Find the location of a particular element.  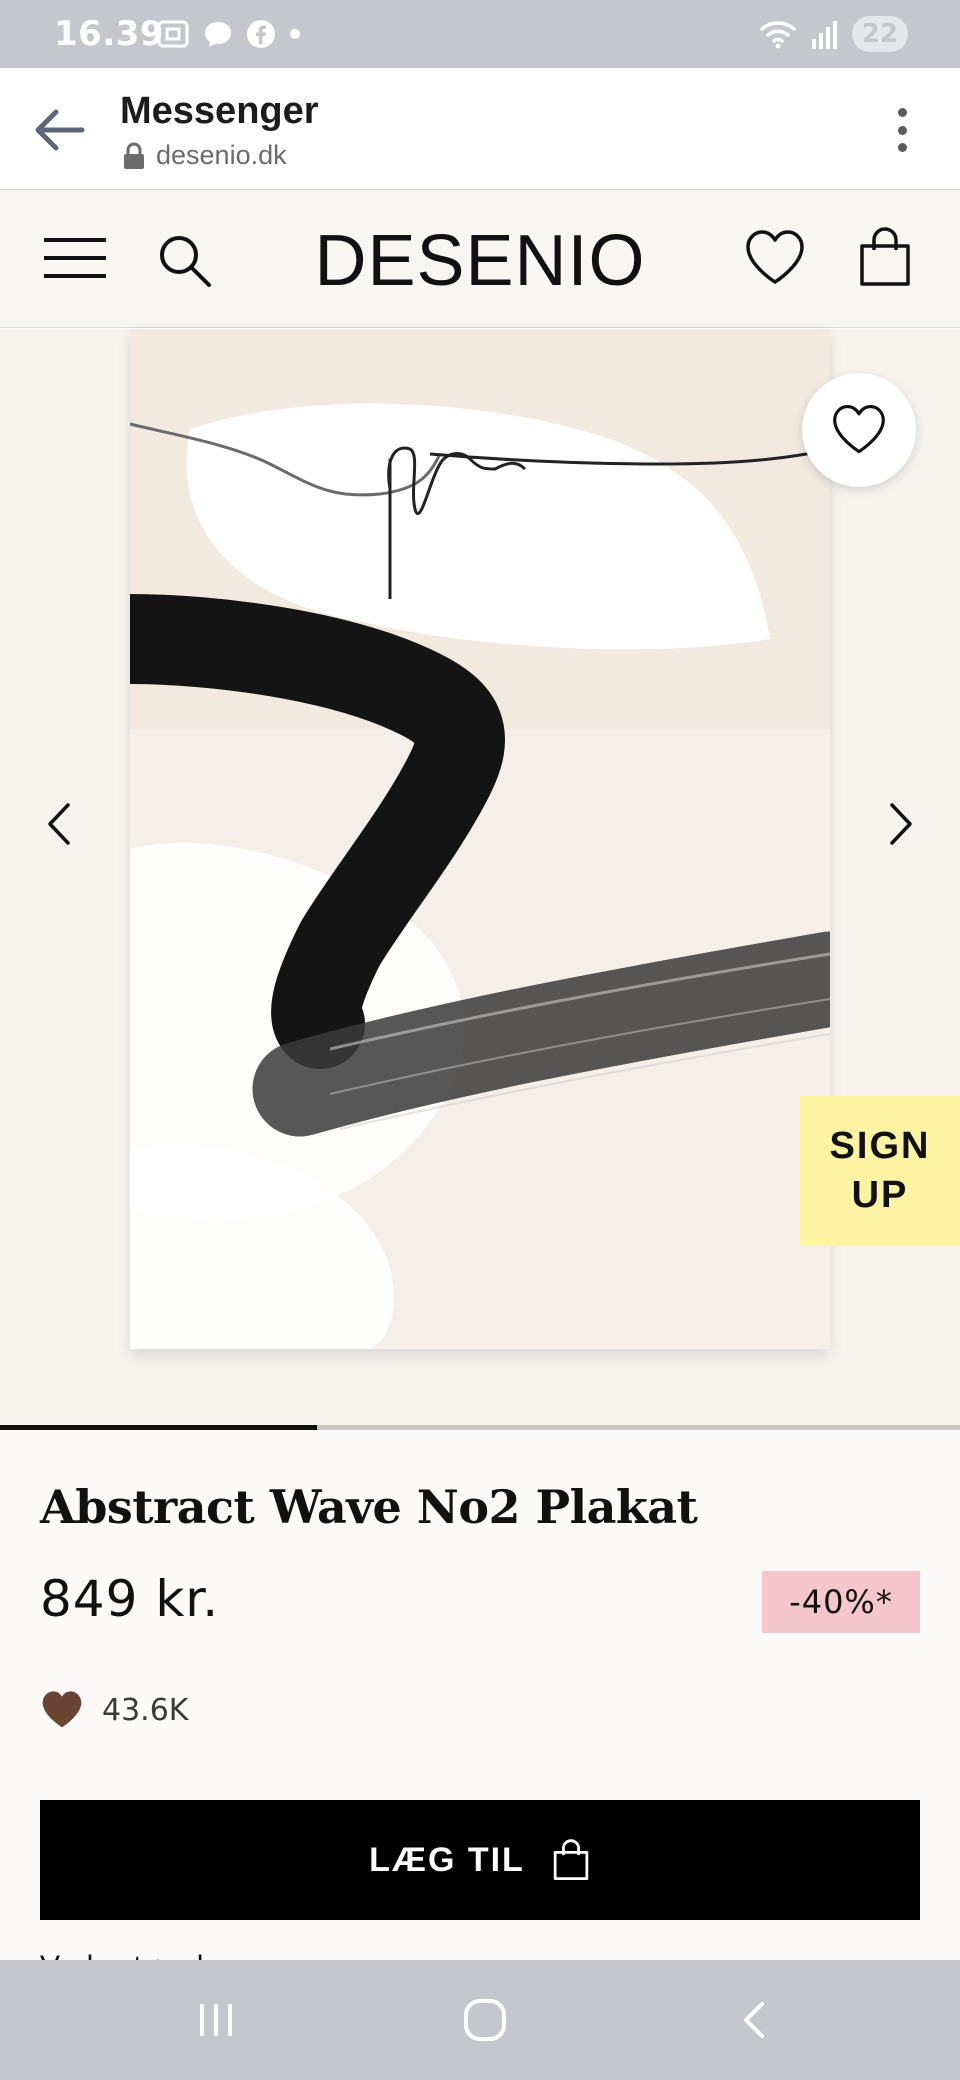

wifi-icon is located at coordinates (778, 35).